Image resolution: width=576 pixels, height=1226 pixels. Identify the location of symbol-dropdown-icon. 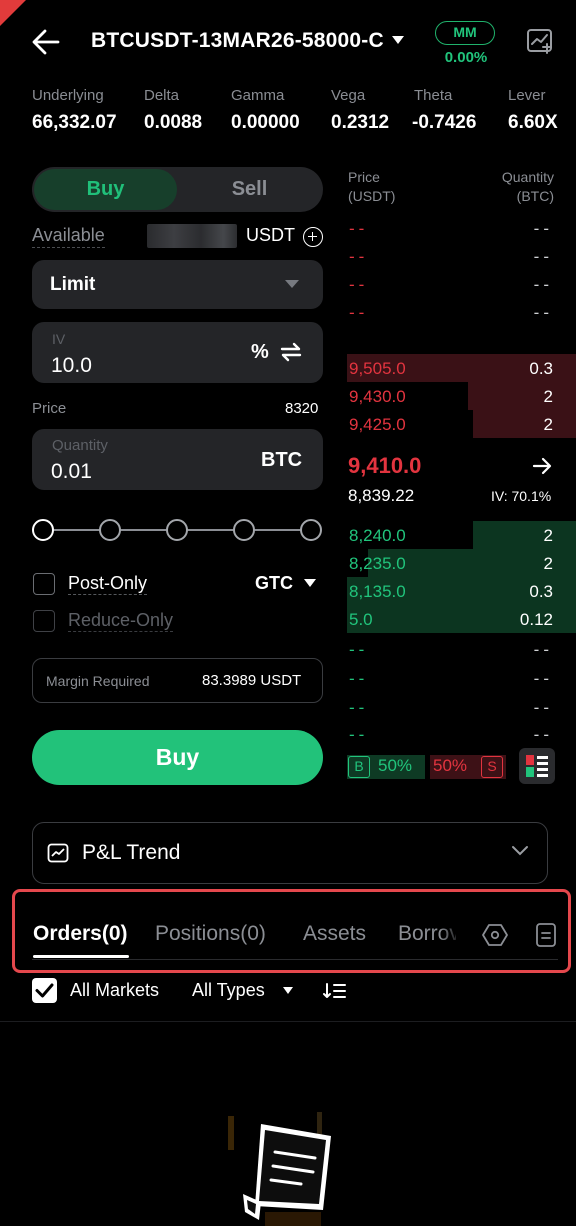
(398, 40).